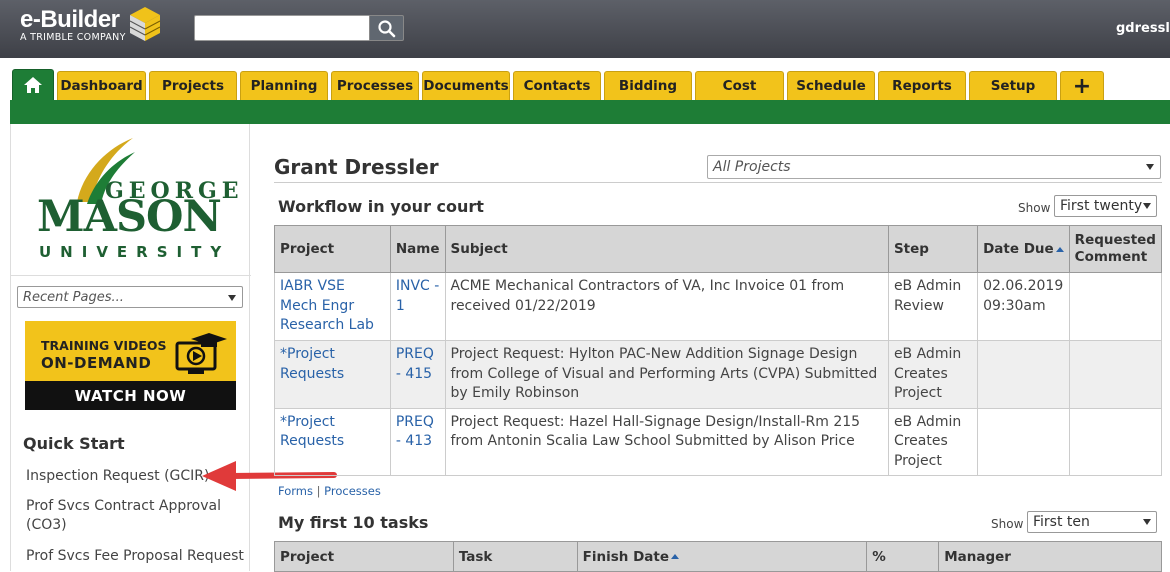  I want to click on search-button, so click(386, 28).